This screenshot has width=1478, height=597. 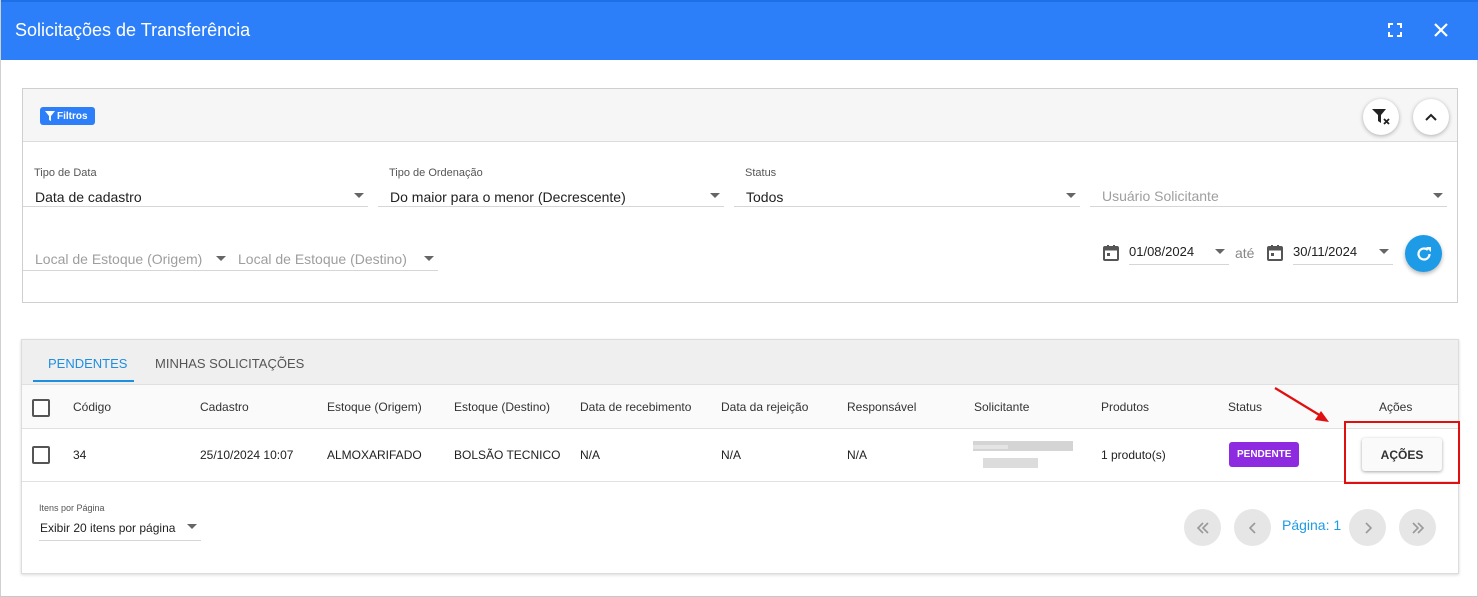 I want to click on date-from-value: 01/08/2024, so click(x=1162, y=251).